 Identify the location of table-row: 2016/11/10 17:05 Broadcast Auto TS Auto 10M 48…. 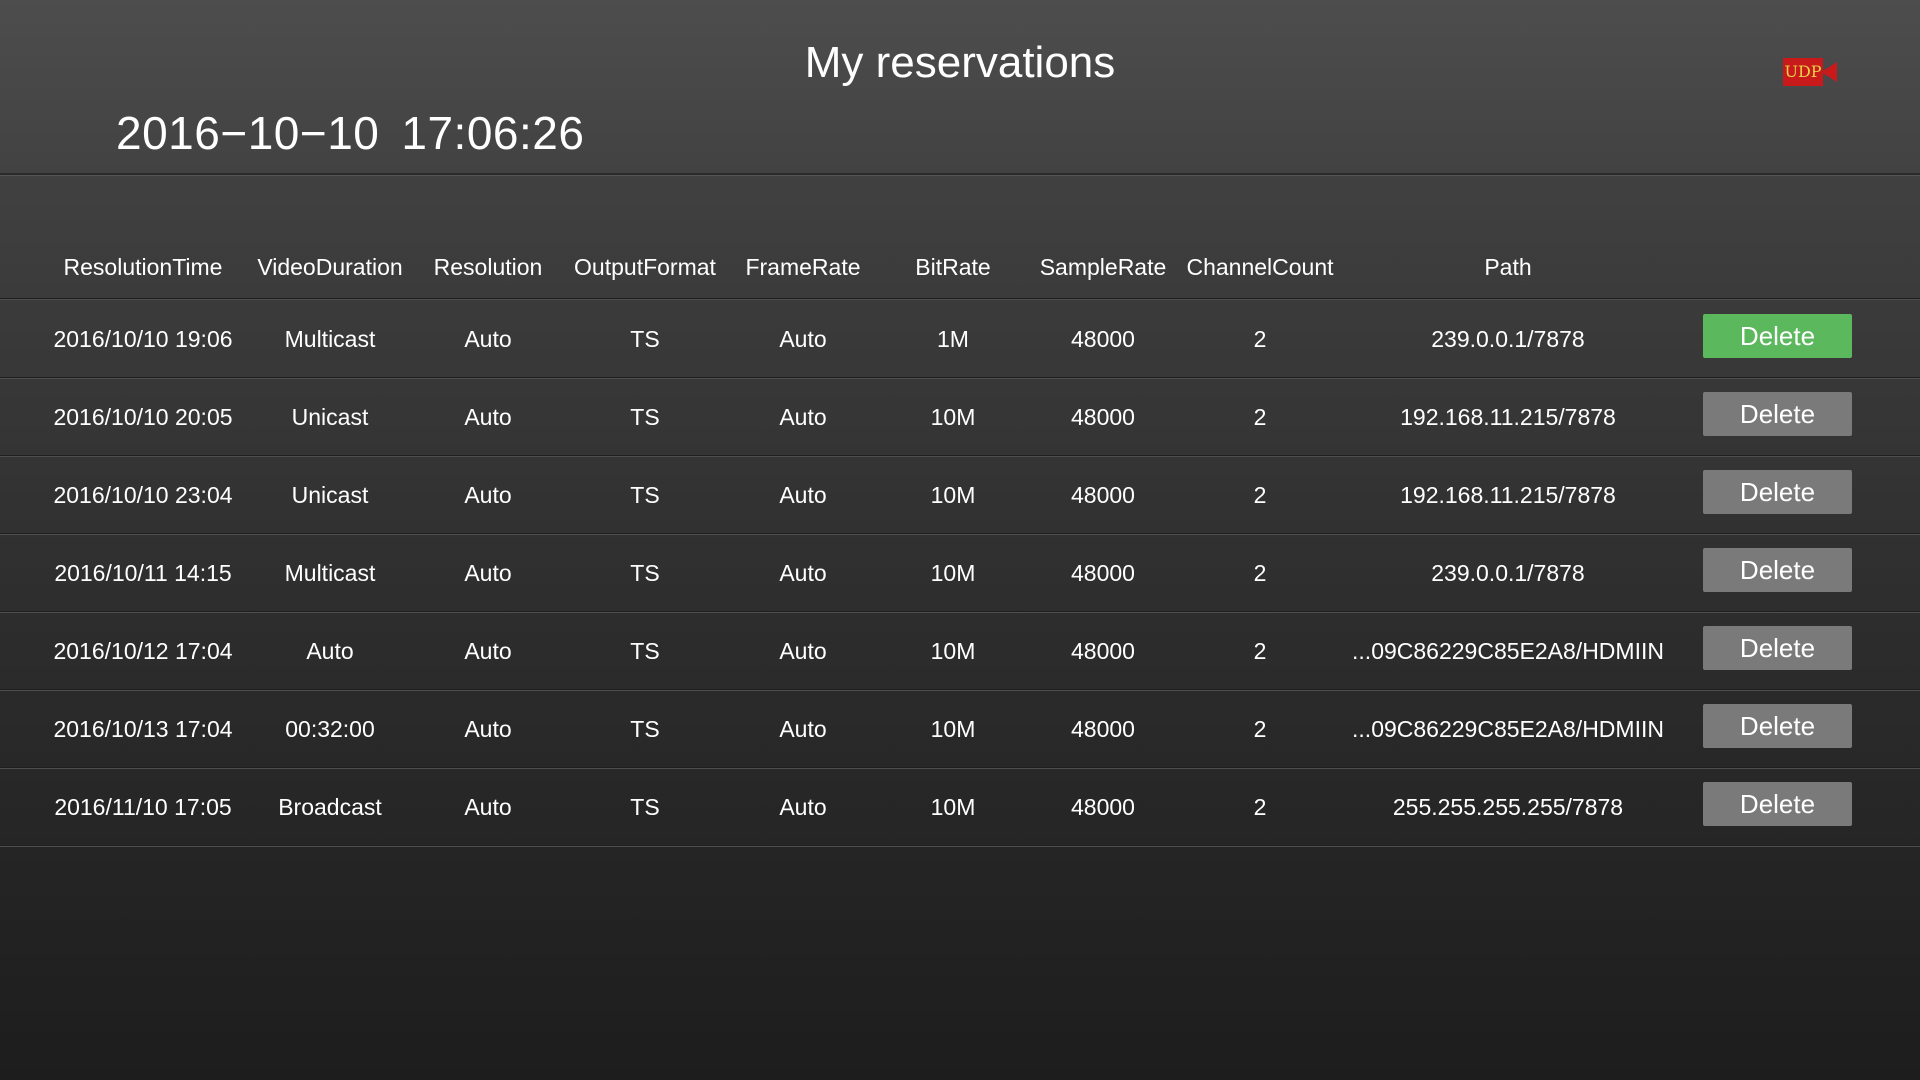
(960, 807).